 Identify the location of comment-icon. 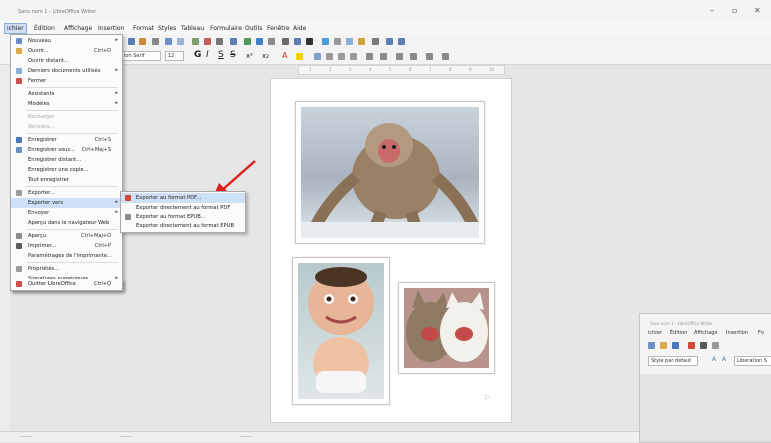
(349, 41).